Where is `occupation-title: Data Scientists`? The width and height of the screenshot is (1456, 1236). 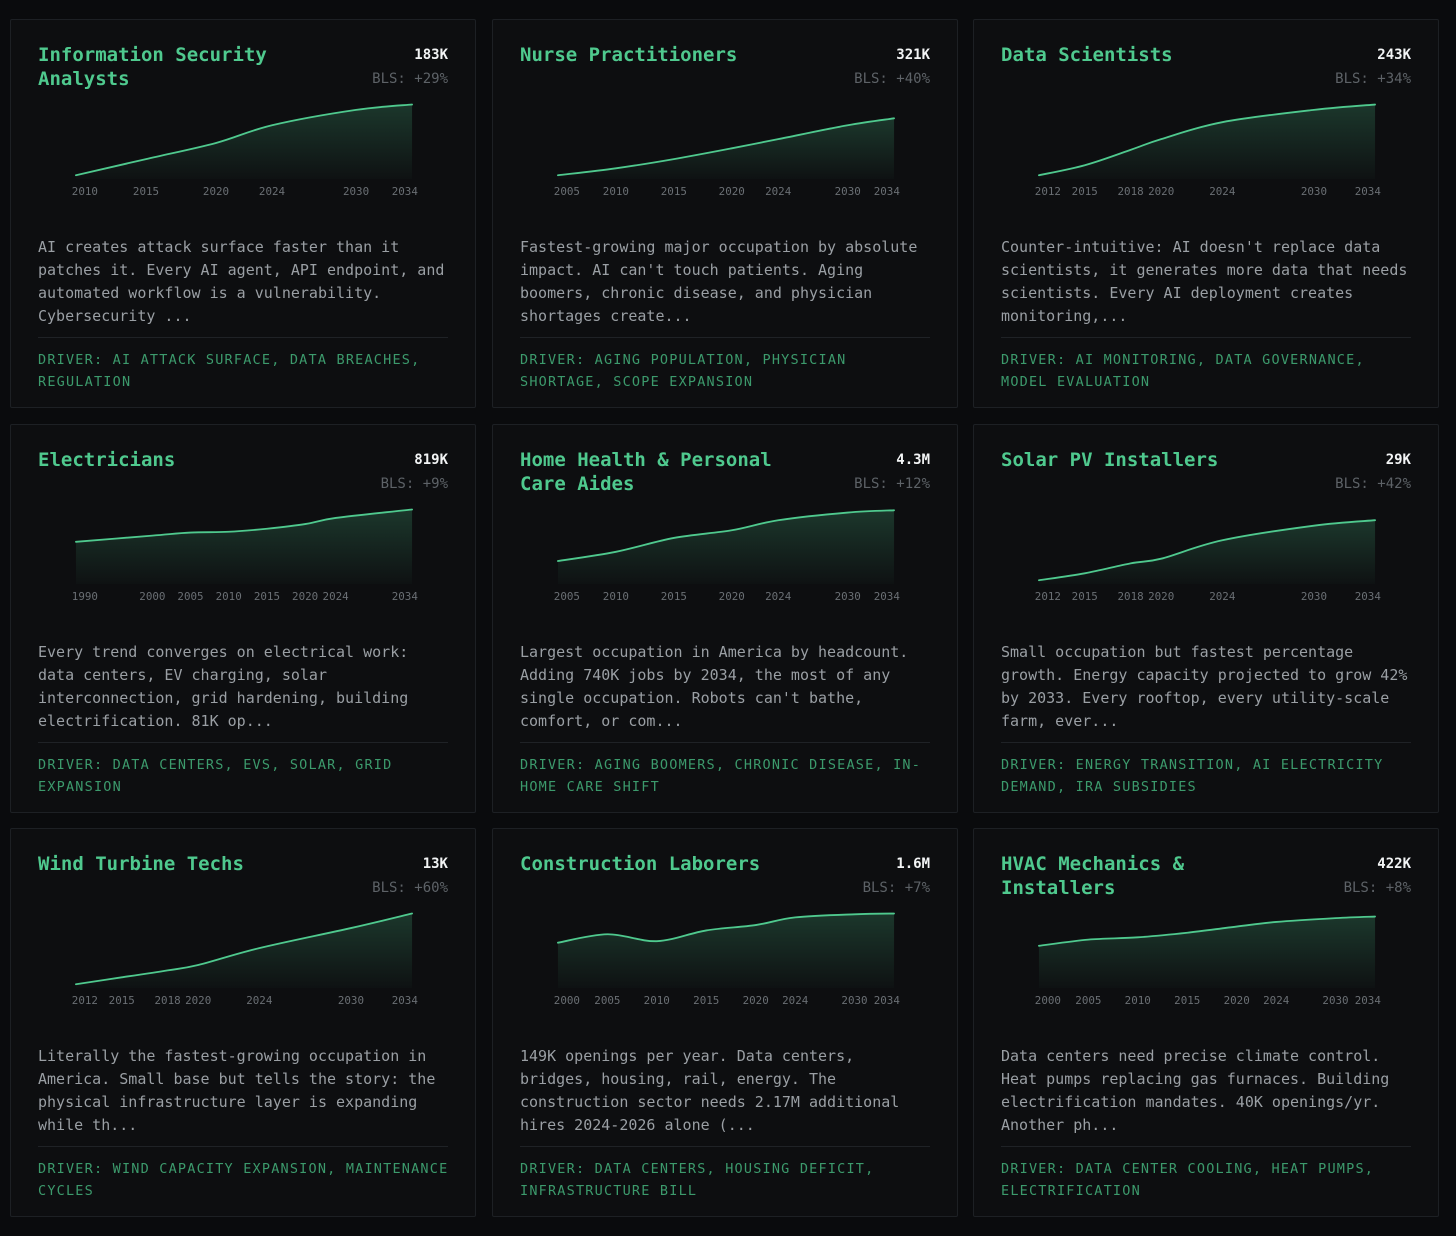
occupation-title: Data Scientists is located at coordinates (1087, 55).